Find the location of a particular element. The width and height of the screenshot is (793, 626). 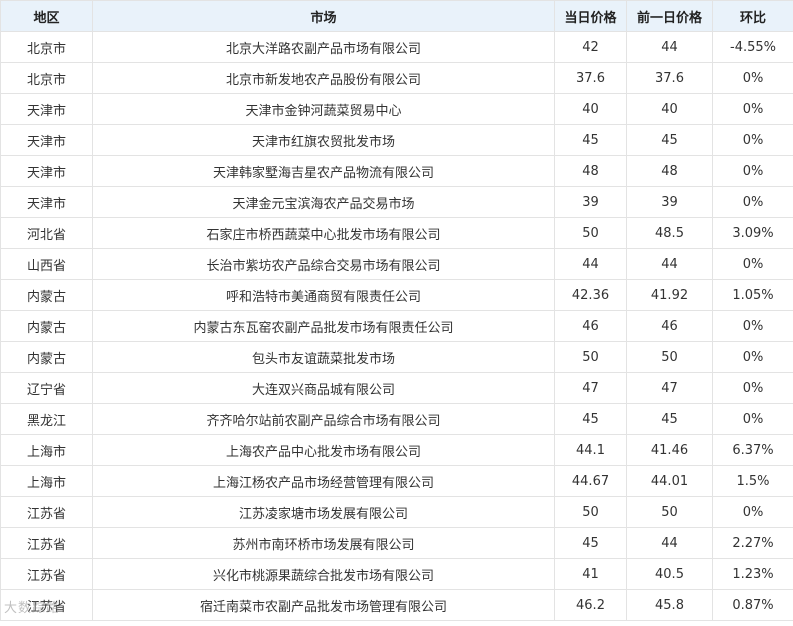

header-prev-price: 前一日价格 is located at coordinates (669, 16).